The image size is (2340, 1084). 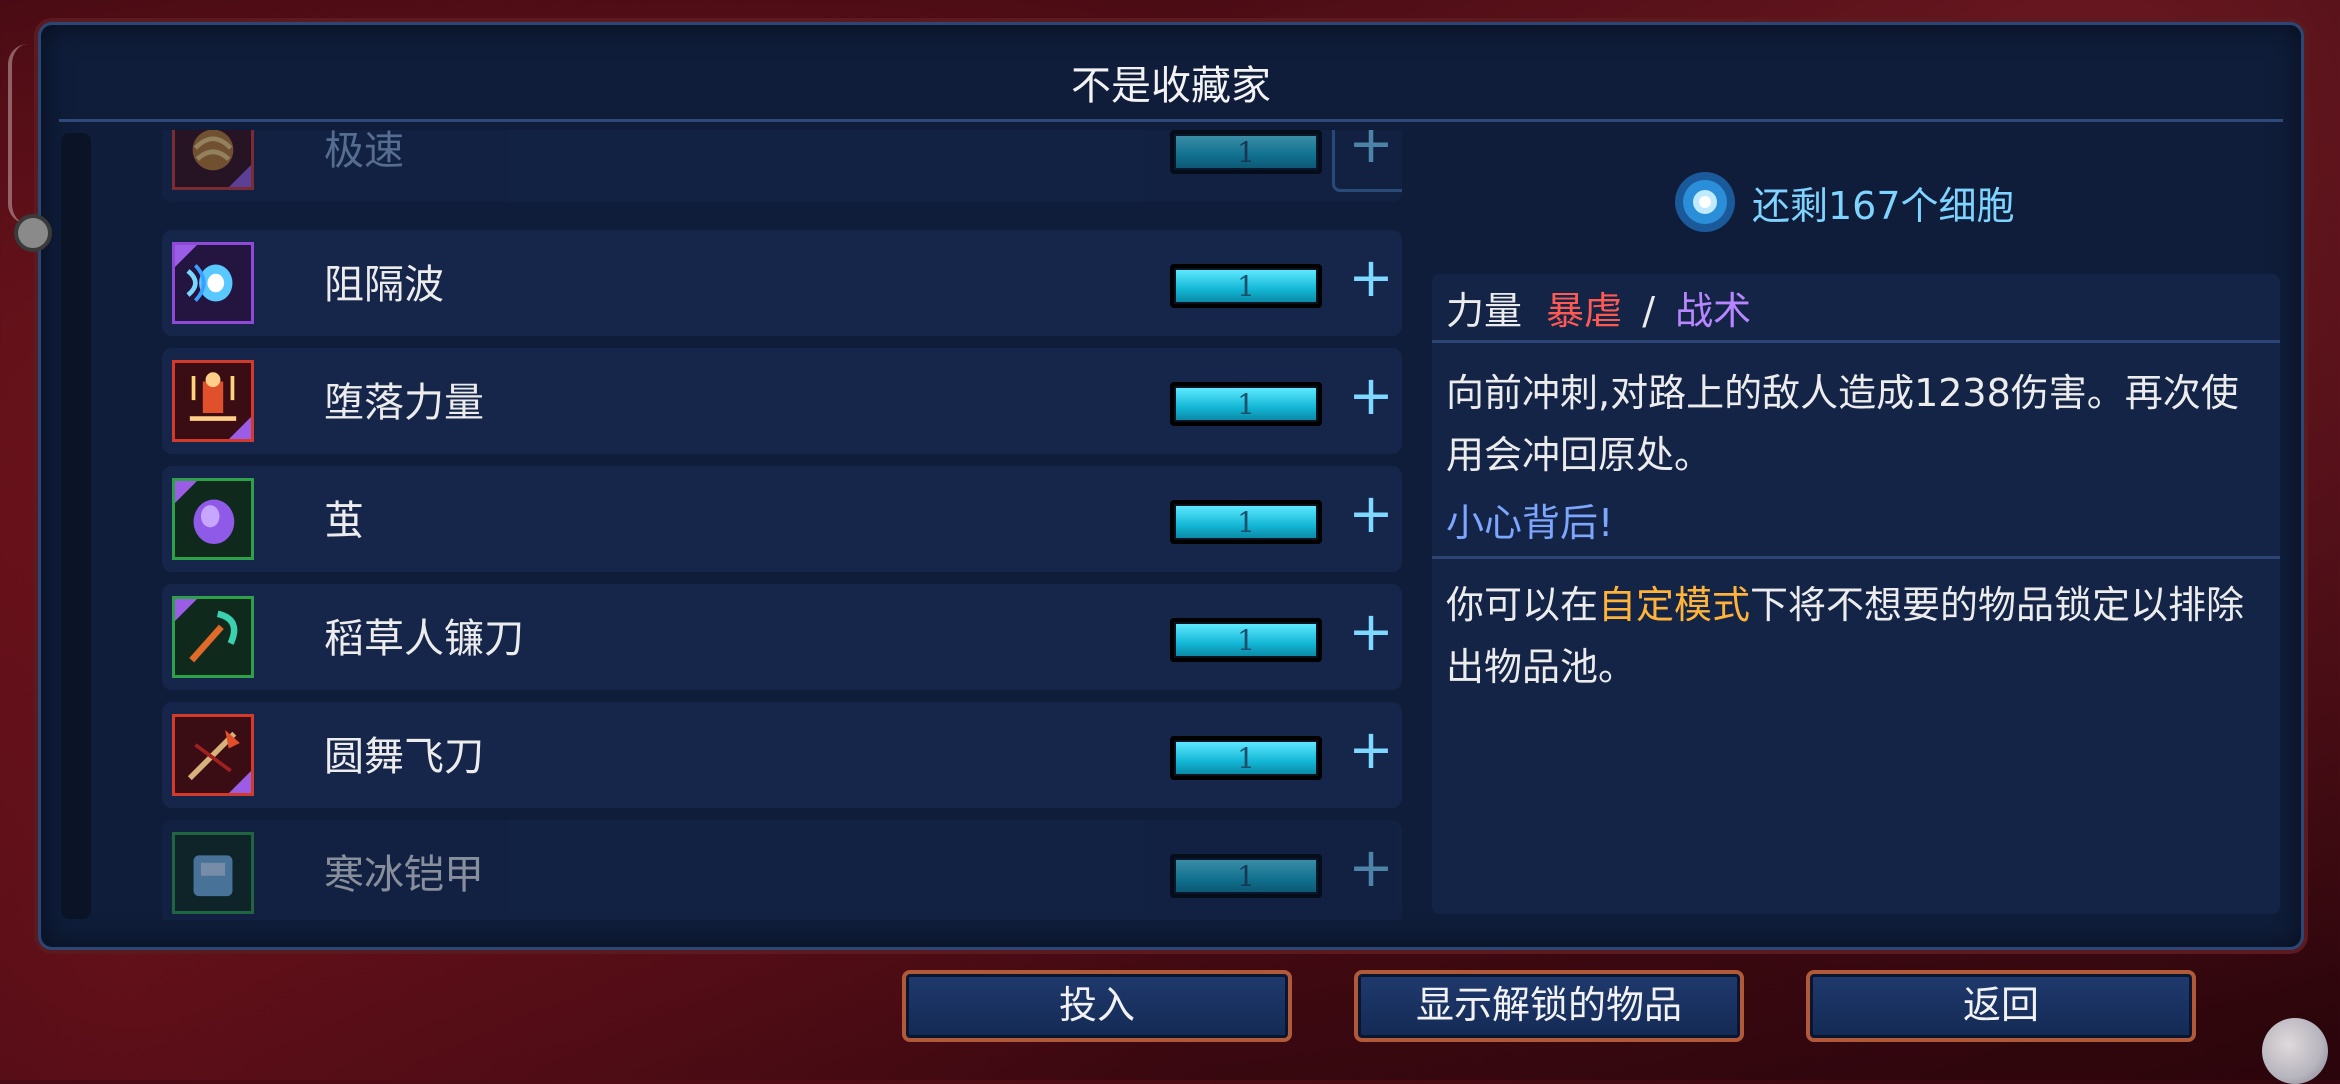 I want to click on panel-title: 不是收藏家, so click(x=1171, y=86).